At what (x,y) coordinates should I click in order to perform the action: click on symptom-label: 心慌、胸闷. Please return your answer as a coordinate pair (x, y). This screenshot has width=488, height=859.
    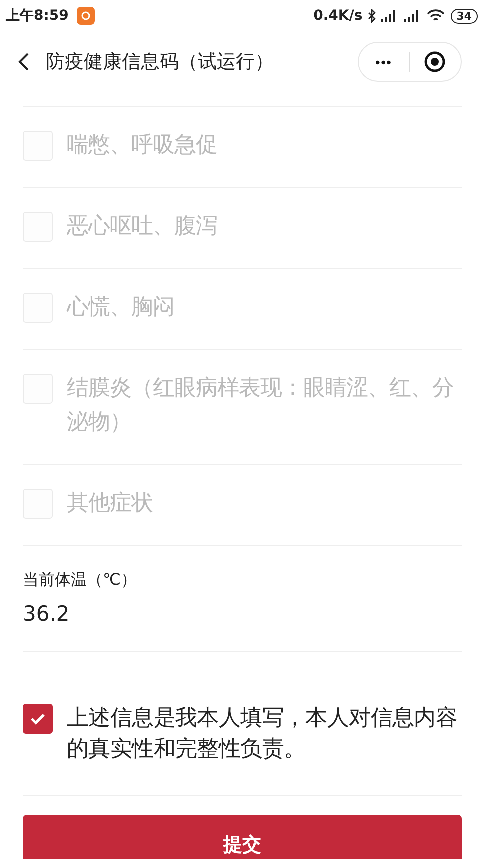
    Looking at the image, I should click on (120, 308).